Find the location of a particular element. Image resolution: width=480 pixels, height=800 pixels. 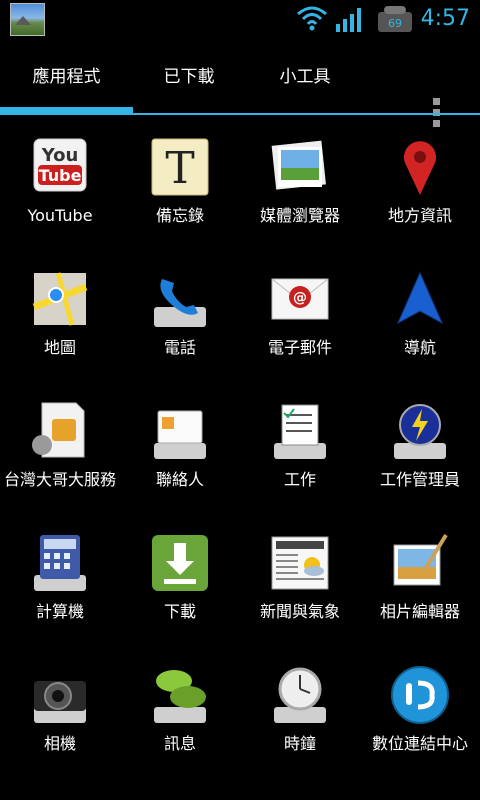

app-contacts: 聯絡人 is located at coordinates (180, 447).